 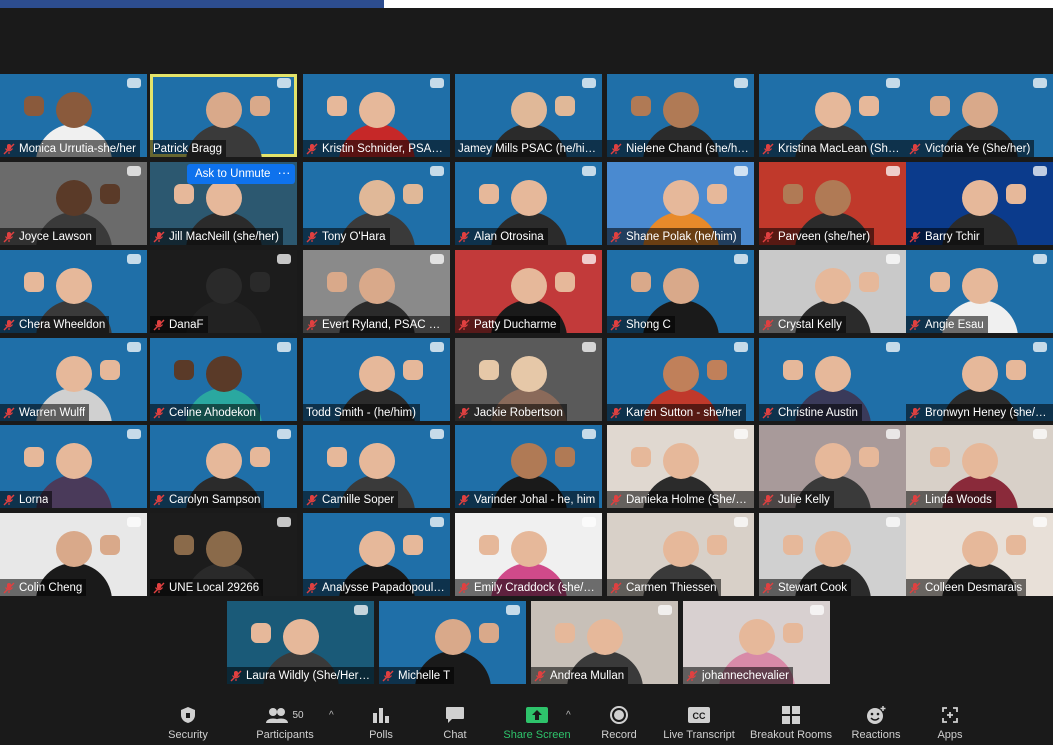 I want to click on participant-tile: Angie Esau, so click(x=979, y=291).